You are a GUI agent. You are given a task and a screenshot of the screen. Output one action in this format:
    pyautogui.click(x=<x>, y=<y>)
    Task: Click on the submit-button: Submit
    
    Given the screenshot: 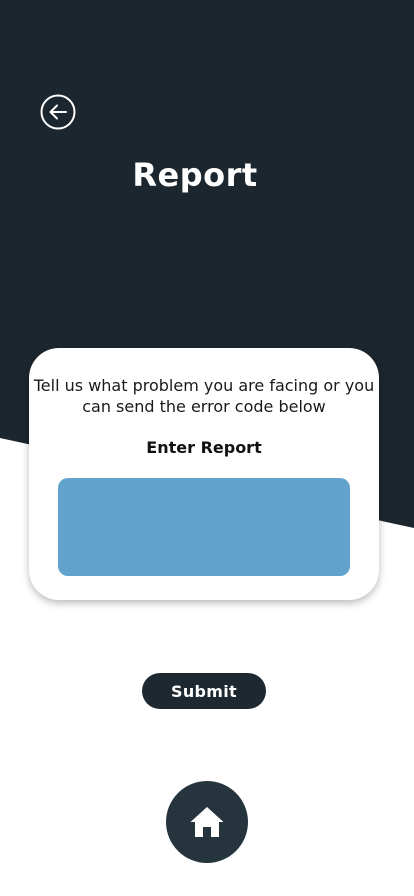 What is the action you would take?
    pyautogui.click(x=204, y=691)
    